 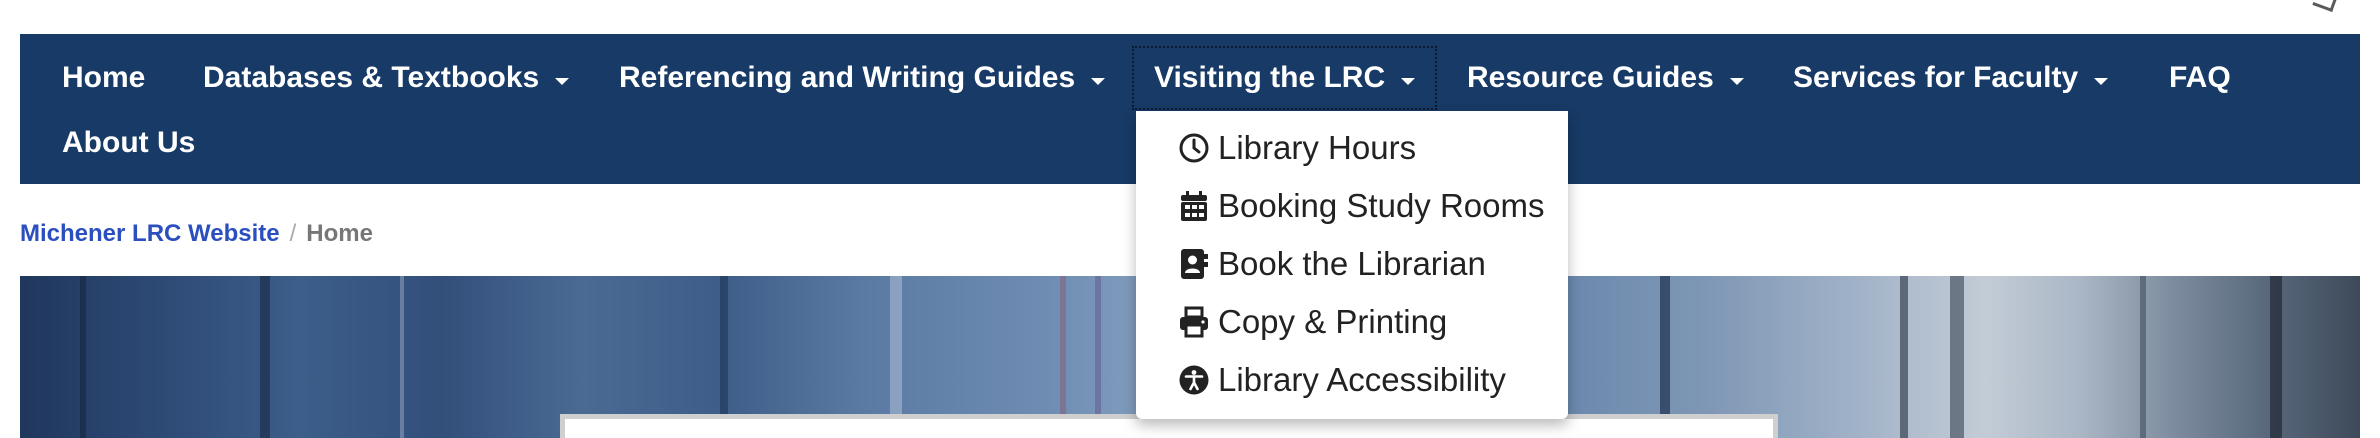 I want to click on nav-item-label: Services for Faculty, so click(x=1936, y=77).